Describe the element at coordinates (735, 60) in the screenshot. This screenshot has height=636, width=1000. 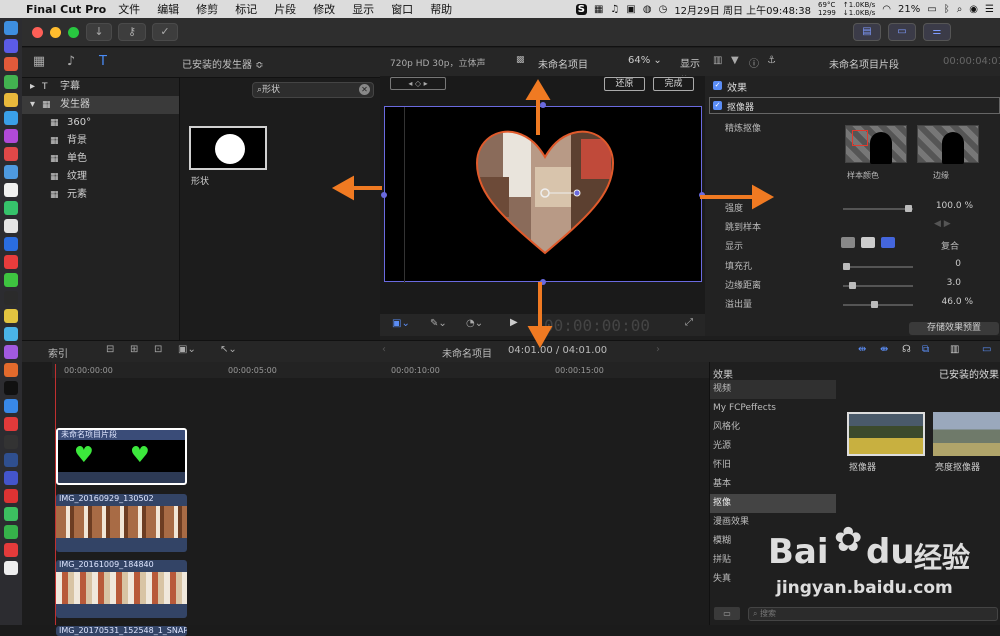
I see `color-inspector-icon: ▼` at that location.